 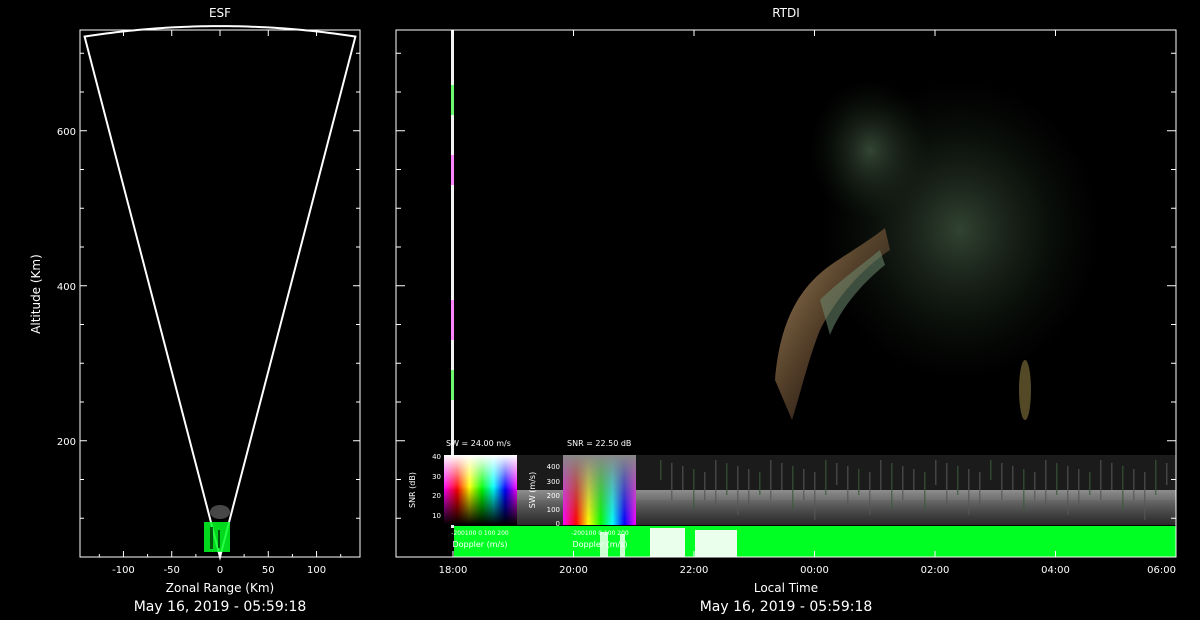 What do you see at coordinates (558, 524) in the screenshot?
I see `legend-2-ytick: 0` at bounding box center [558, 524].